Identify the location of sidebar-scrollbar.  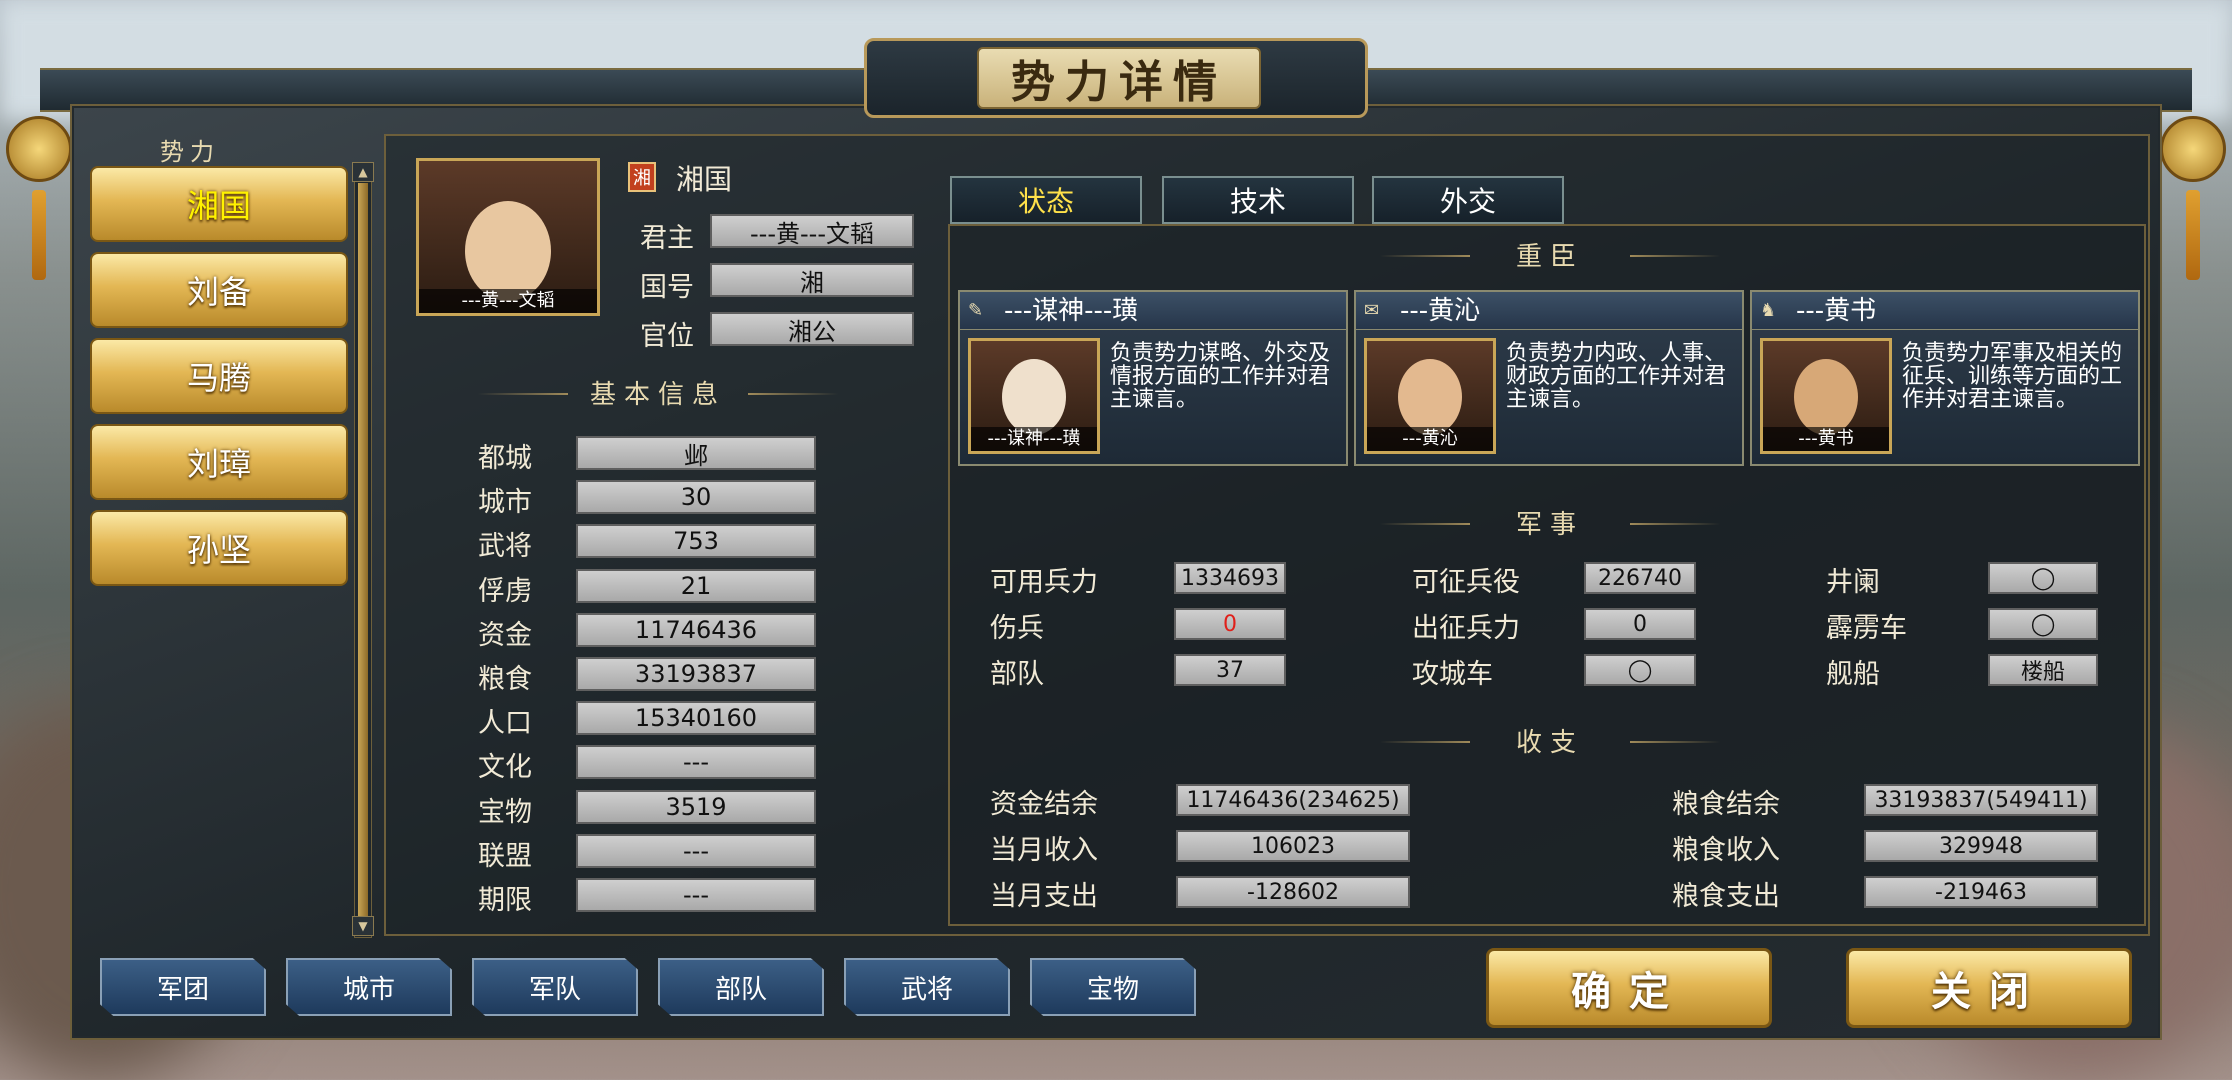
(363, 550).